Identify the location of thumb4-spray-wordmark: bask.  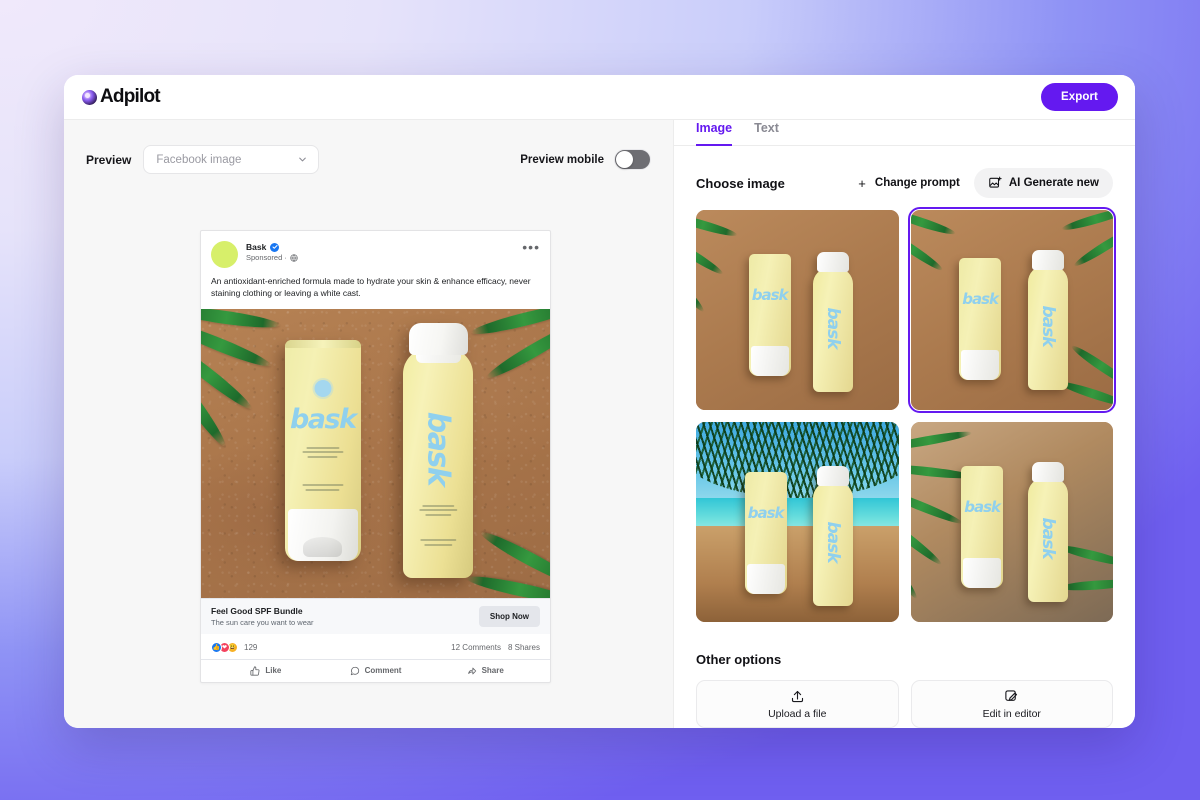
(1047, 538).